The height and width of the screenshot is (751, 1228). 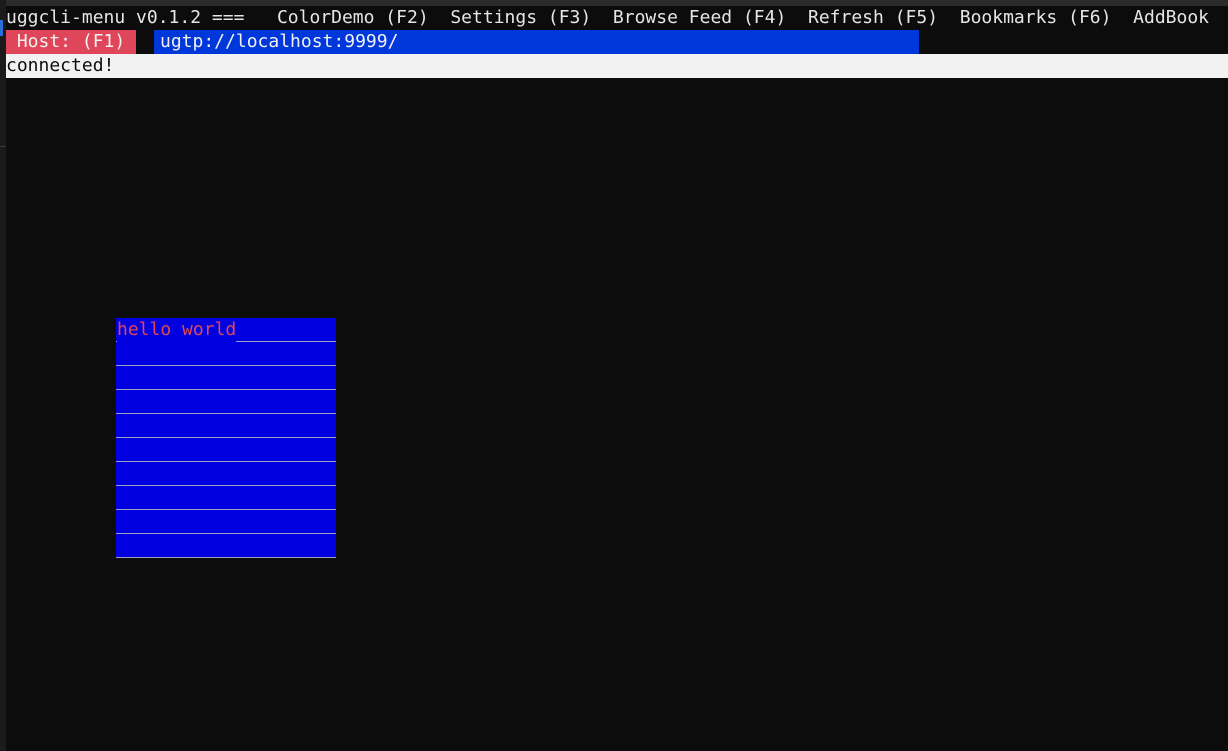 I want to click on menu-item-bookmarks: Bookmarks (F6), so click(x=1036, y=17).